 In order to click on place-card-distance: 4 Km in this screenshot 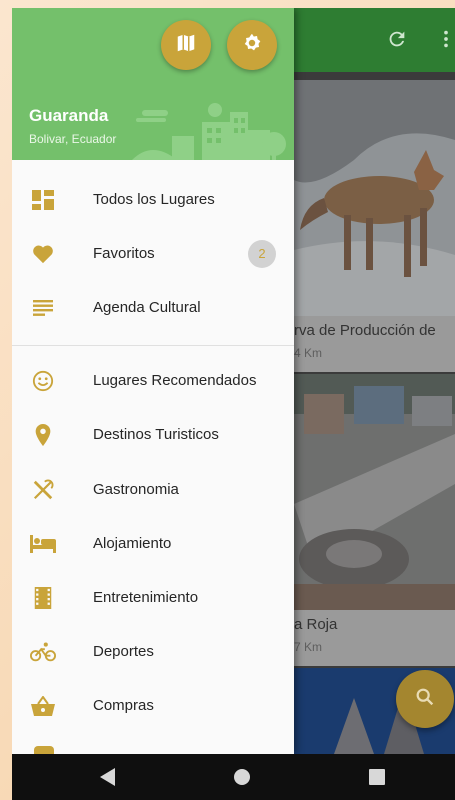, I will do `click(308, 353)`.